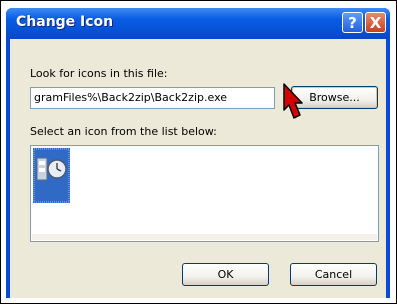 Image resolution: width=397 pixels, height=304 pixels. I want to click on horizontal-scrollbar, so click(204, 237).